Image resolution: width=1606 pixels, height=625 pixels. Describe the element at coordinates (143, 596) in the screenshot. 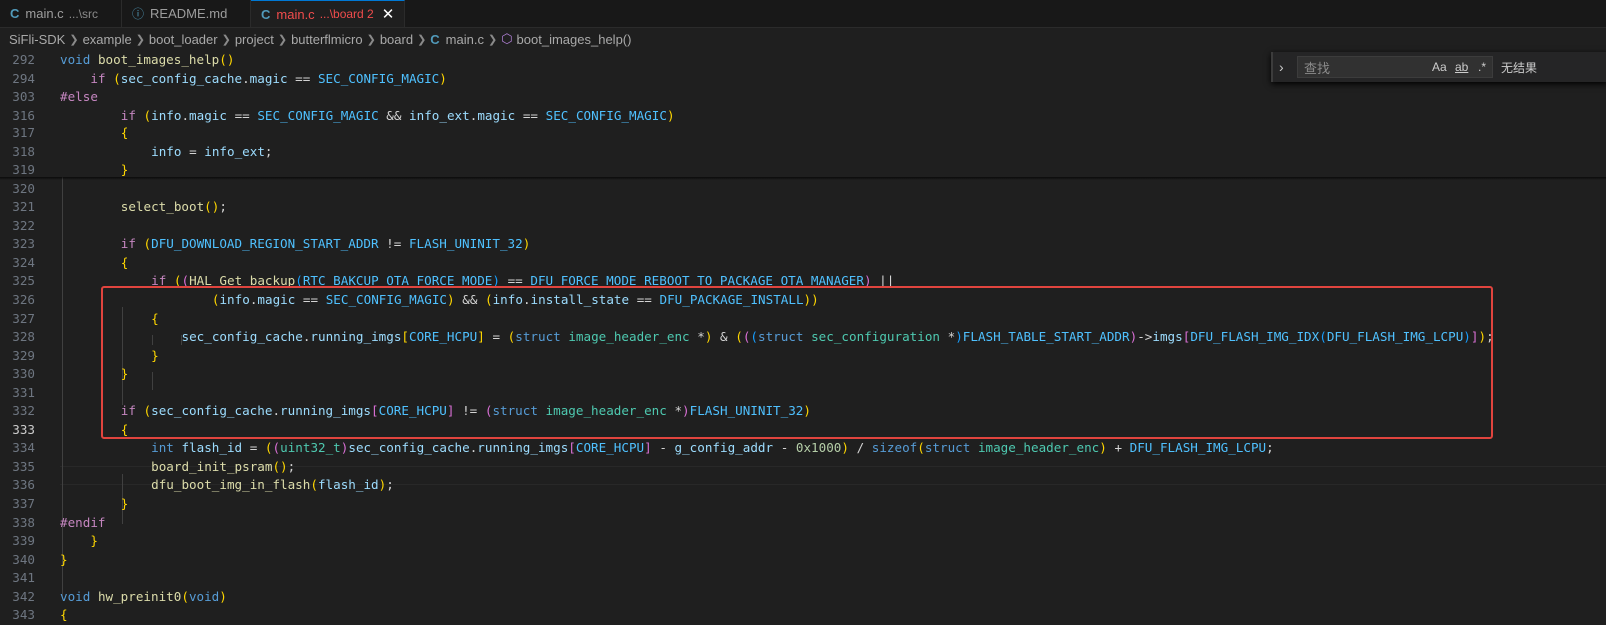

I see `line-text: void hw_preinit0(void)` at that location.